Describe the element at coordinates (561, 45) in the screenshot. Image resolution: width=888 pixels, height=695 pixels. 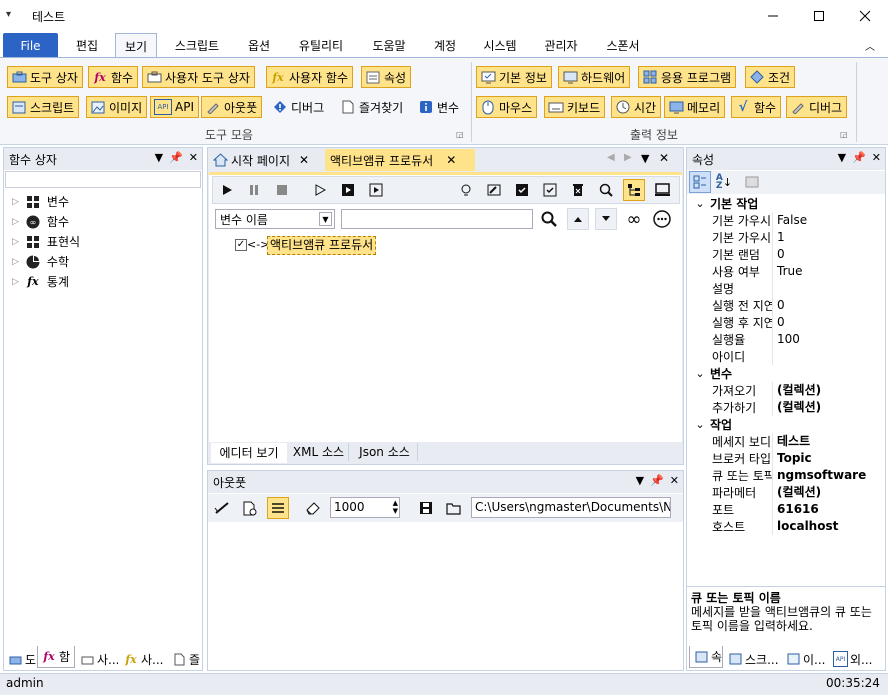
I see `tab-admin: 관리자` at that location.